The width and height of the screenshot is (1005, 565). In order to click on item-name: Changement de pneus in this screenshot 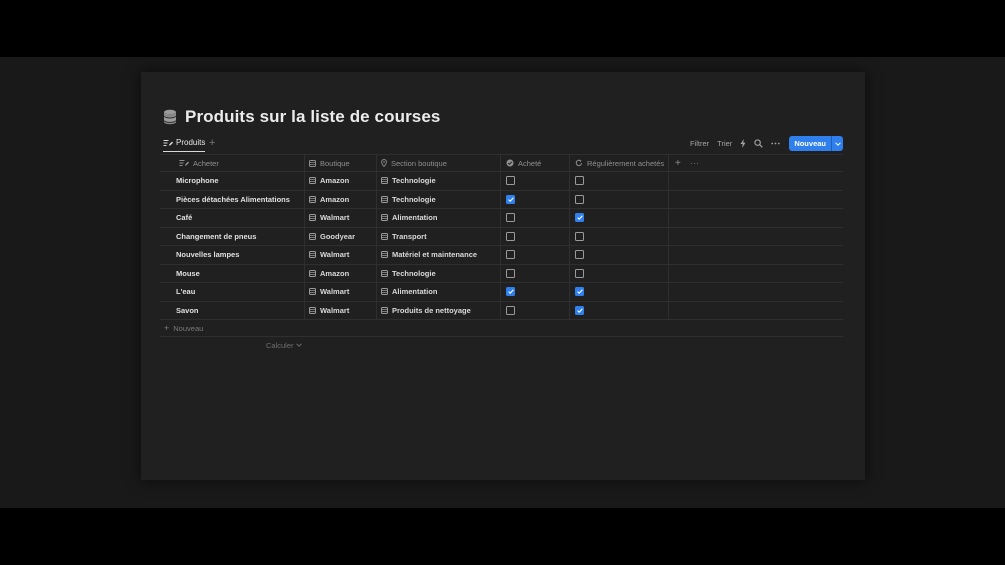, I will do `click(216, 236)`.